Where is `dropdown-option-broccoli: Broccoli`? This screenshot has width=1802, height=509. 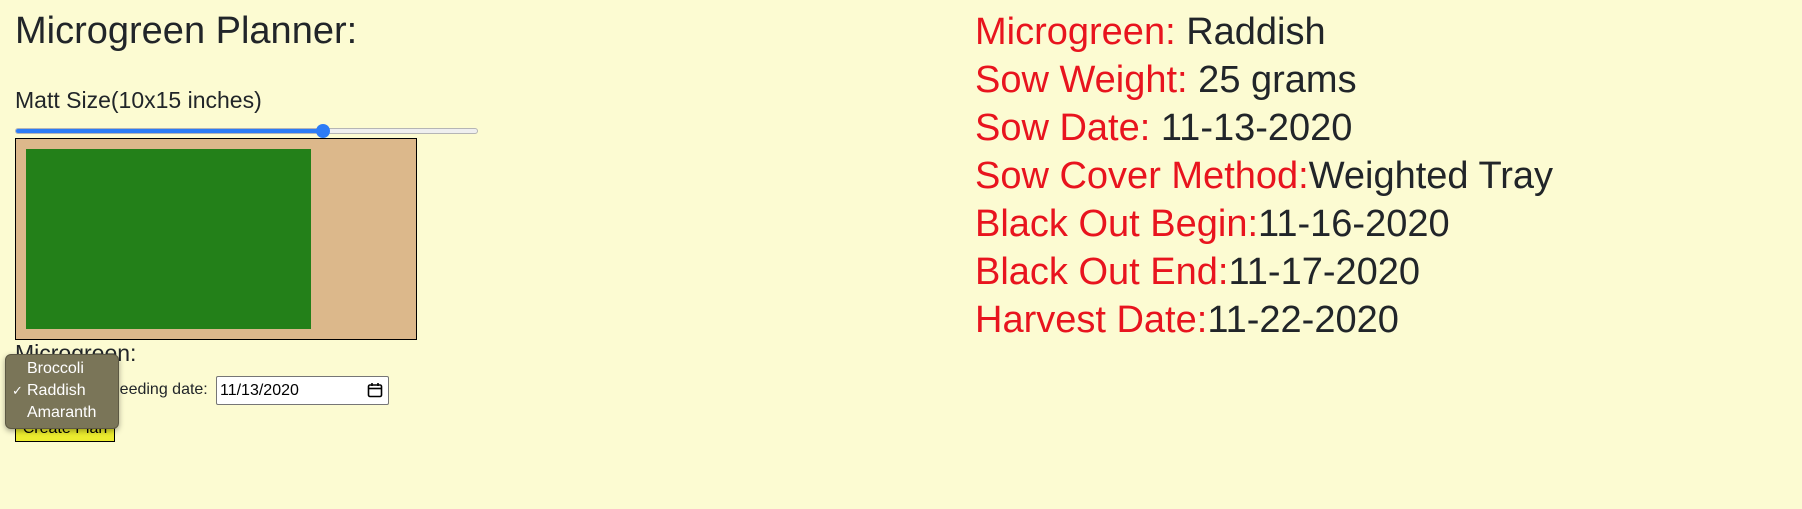 dropdown-option-broccoli: Broccoli is located at coordinates (62, 369).